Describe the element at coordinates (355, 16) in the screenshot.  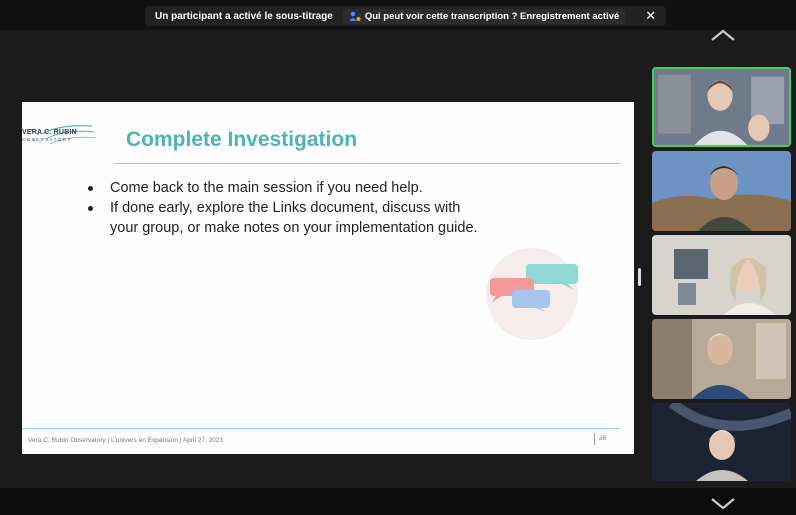
I see `person-icon` at that location.